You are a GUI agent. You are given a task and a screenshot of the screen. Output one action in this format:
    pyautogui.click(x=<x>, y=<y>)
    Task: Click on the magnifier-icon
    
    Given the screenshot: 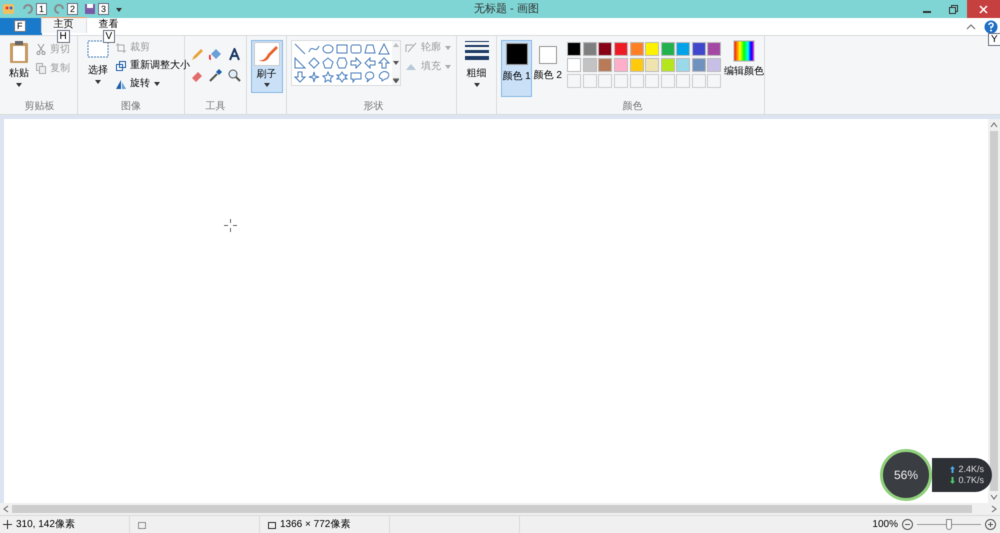 What is the action you would take?
    pyautogui.click(x=234, y=75)
    